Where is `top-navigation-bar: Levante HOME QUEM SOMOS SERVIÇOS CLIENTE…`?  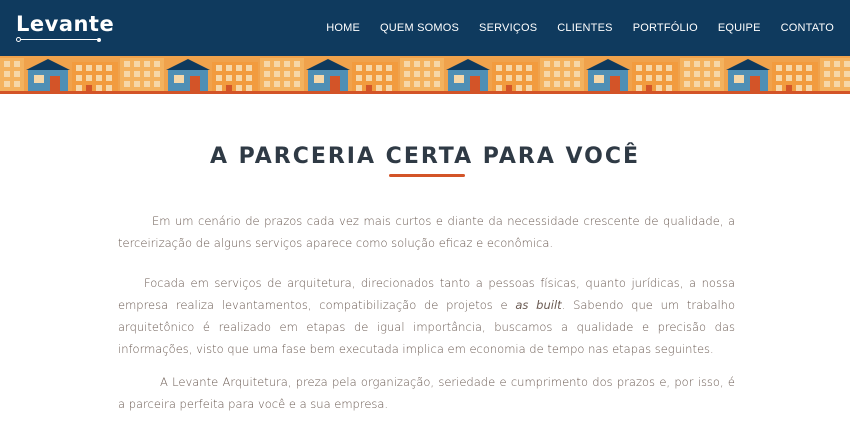
top-navigation-bar: Levante HOME QUEM SOMOS SERVIÇOS CLIENTE… is located at coordinates (425, 28).